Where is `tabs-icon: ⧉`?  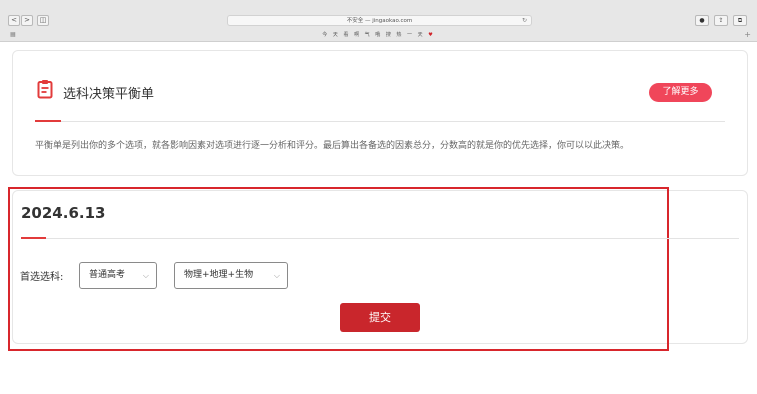
tabs-icon: ⧉ is located at coordinates (740, 20).